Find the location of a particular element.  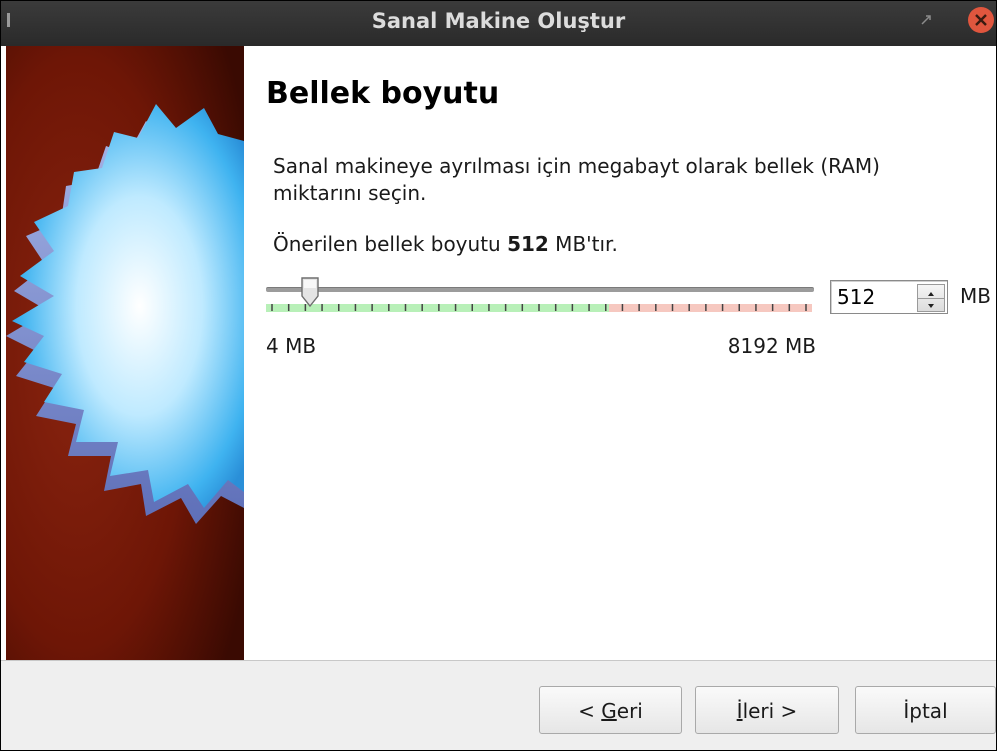

memory-spinbox is located at coordinates (889, 297).